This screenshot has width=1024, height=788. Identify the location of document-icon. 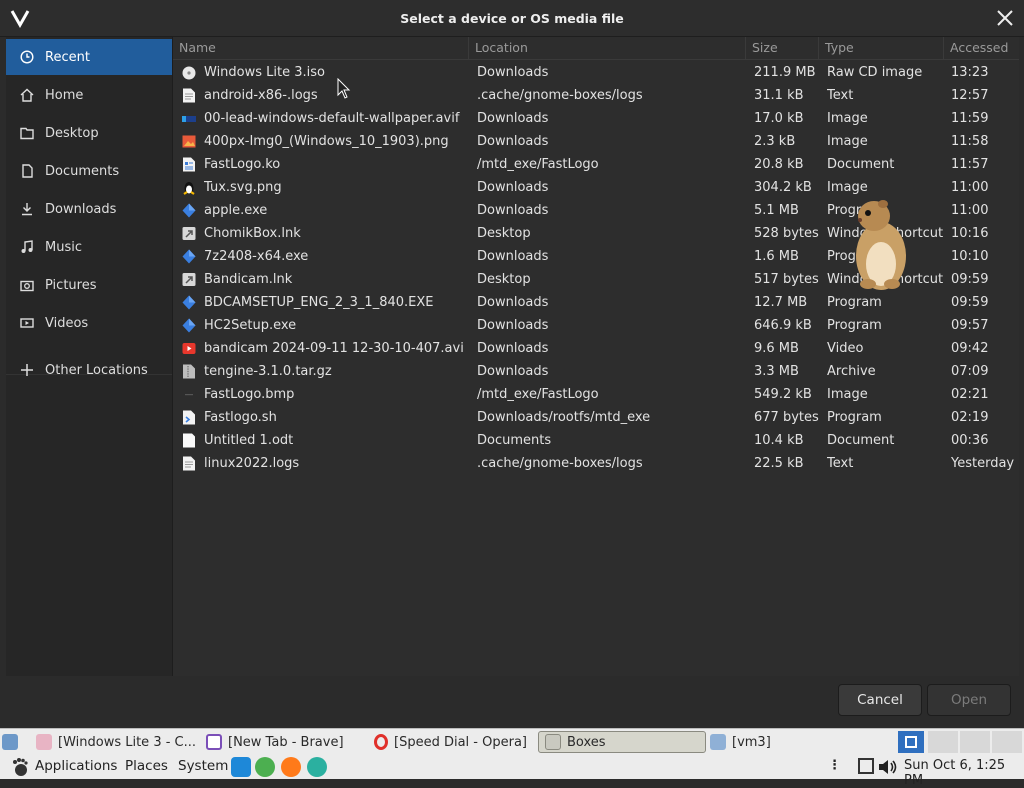
(27, 171).